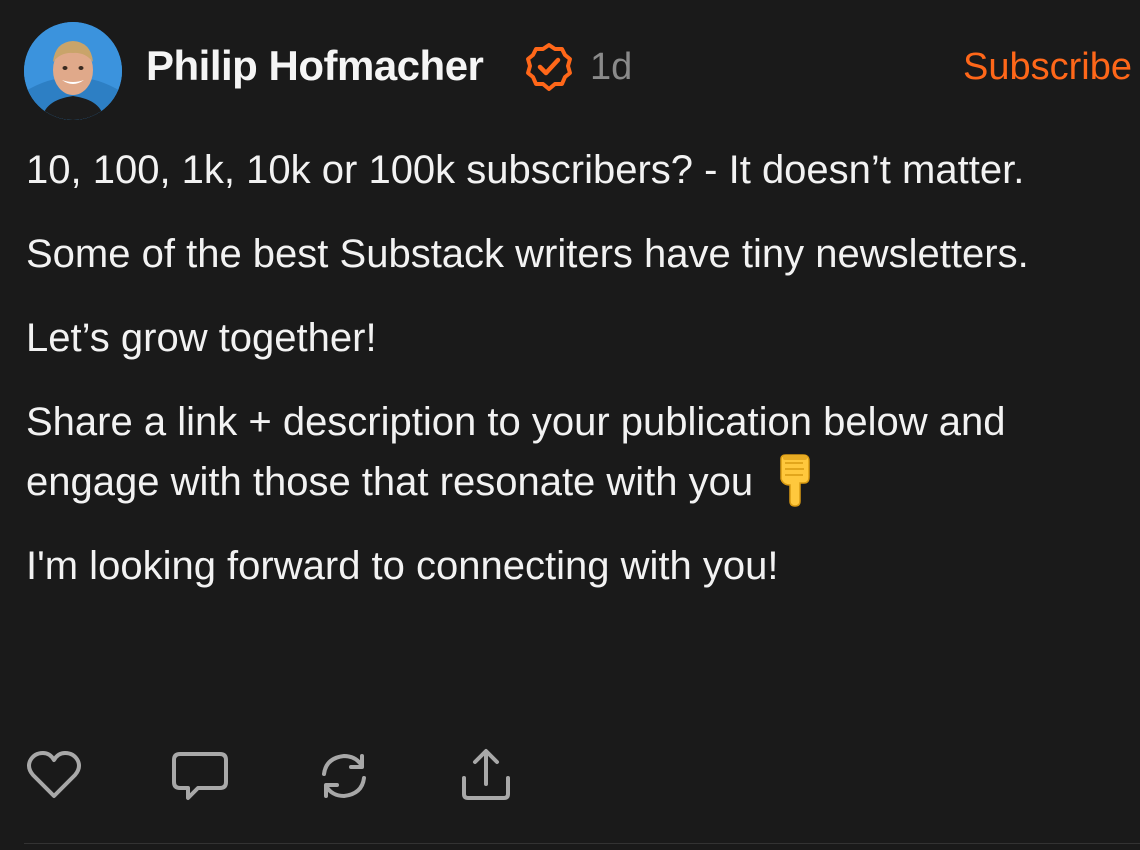 The image size is (1140, 850). I want to click on comment-icon, so click(200, 776).